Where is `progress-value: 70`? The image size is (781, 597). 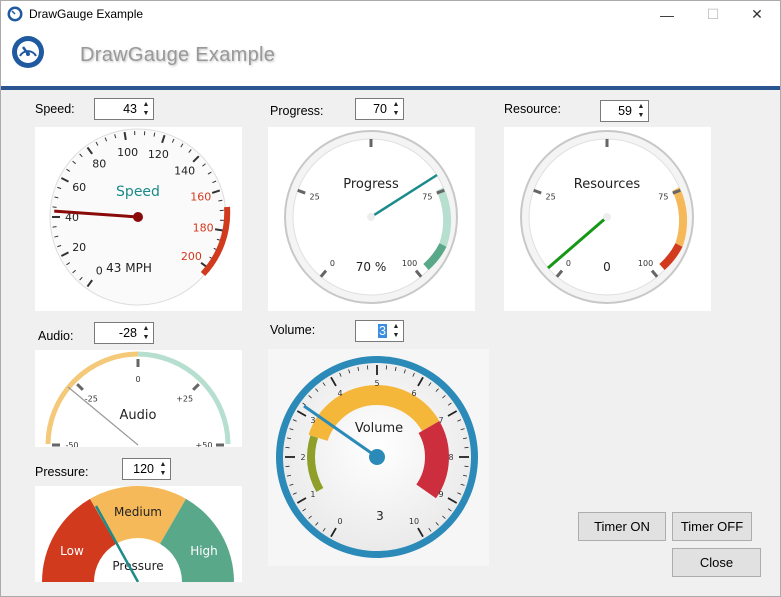
progress-value: 70 is located at coordinates (380, 109).